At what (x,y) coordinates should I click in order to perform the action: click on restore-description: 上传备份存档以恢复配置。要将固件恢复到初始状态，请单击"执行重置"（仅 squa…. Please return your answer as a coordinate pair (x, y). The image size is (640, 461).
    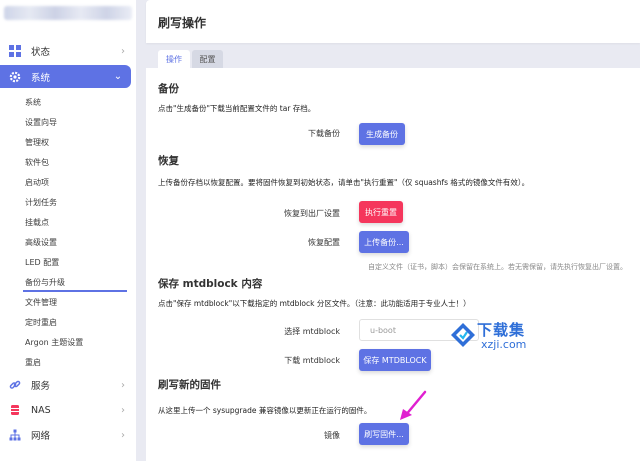
    Looking at the image, I should click on (344, 182).